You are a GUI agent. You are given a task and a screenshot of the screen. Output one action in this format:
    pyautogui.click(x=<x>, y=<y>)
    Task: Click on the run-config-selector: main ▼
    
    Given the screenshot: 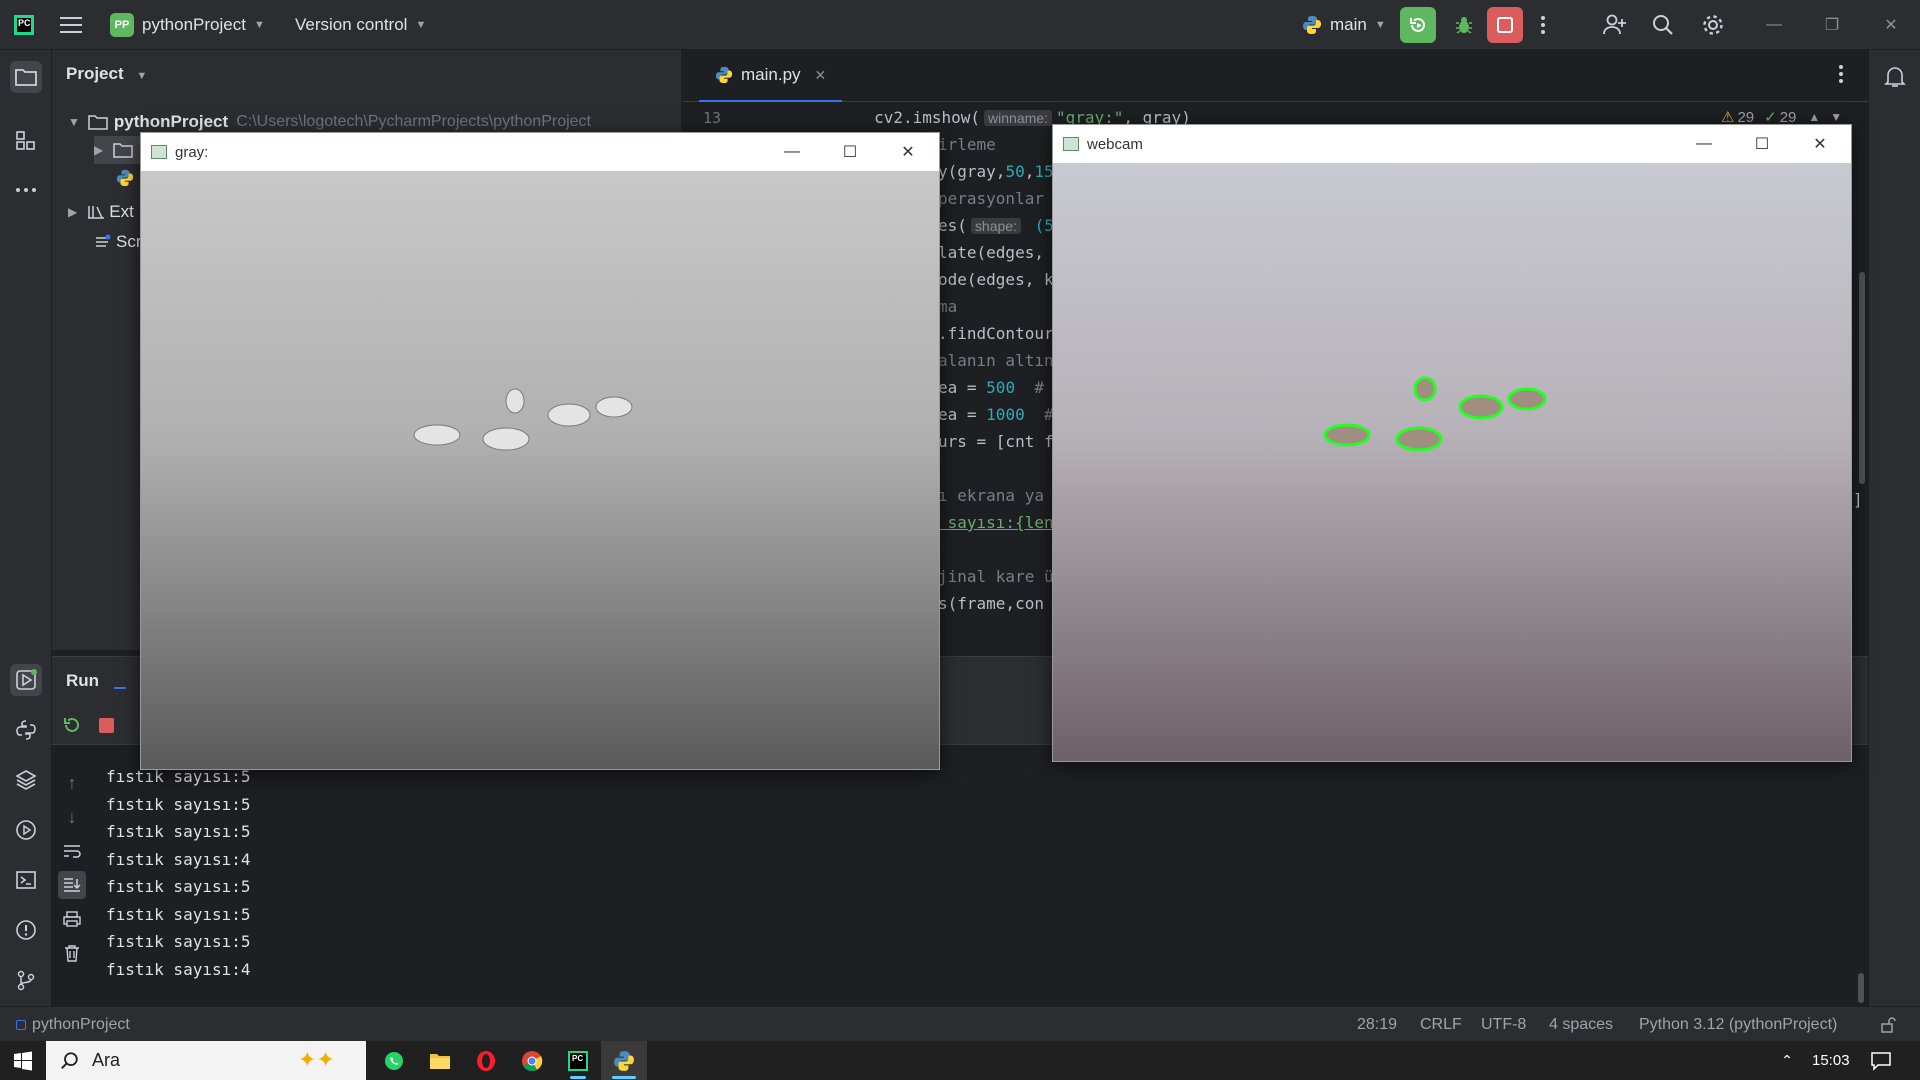 What is the action you would take?
    pyautogui.click(x=1344, y=25)
    